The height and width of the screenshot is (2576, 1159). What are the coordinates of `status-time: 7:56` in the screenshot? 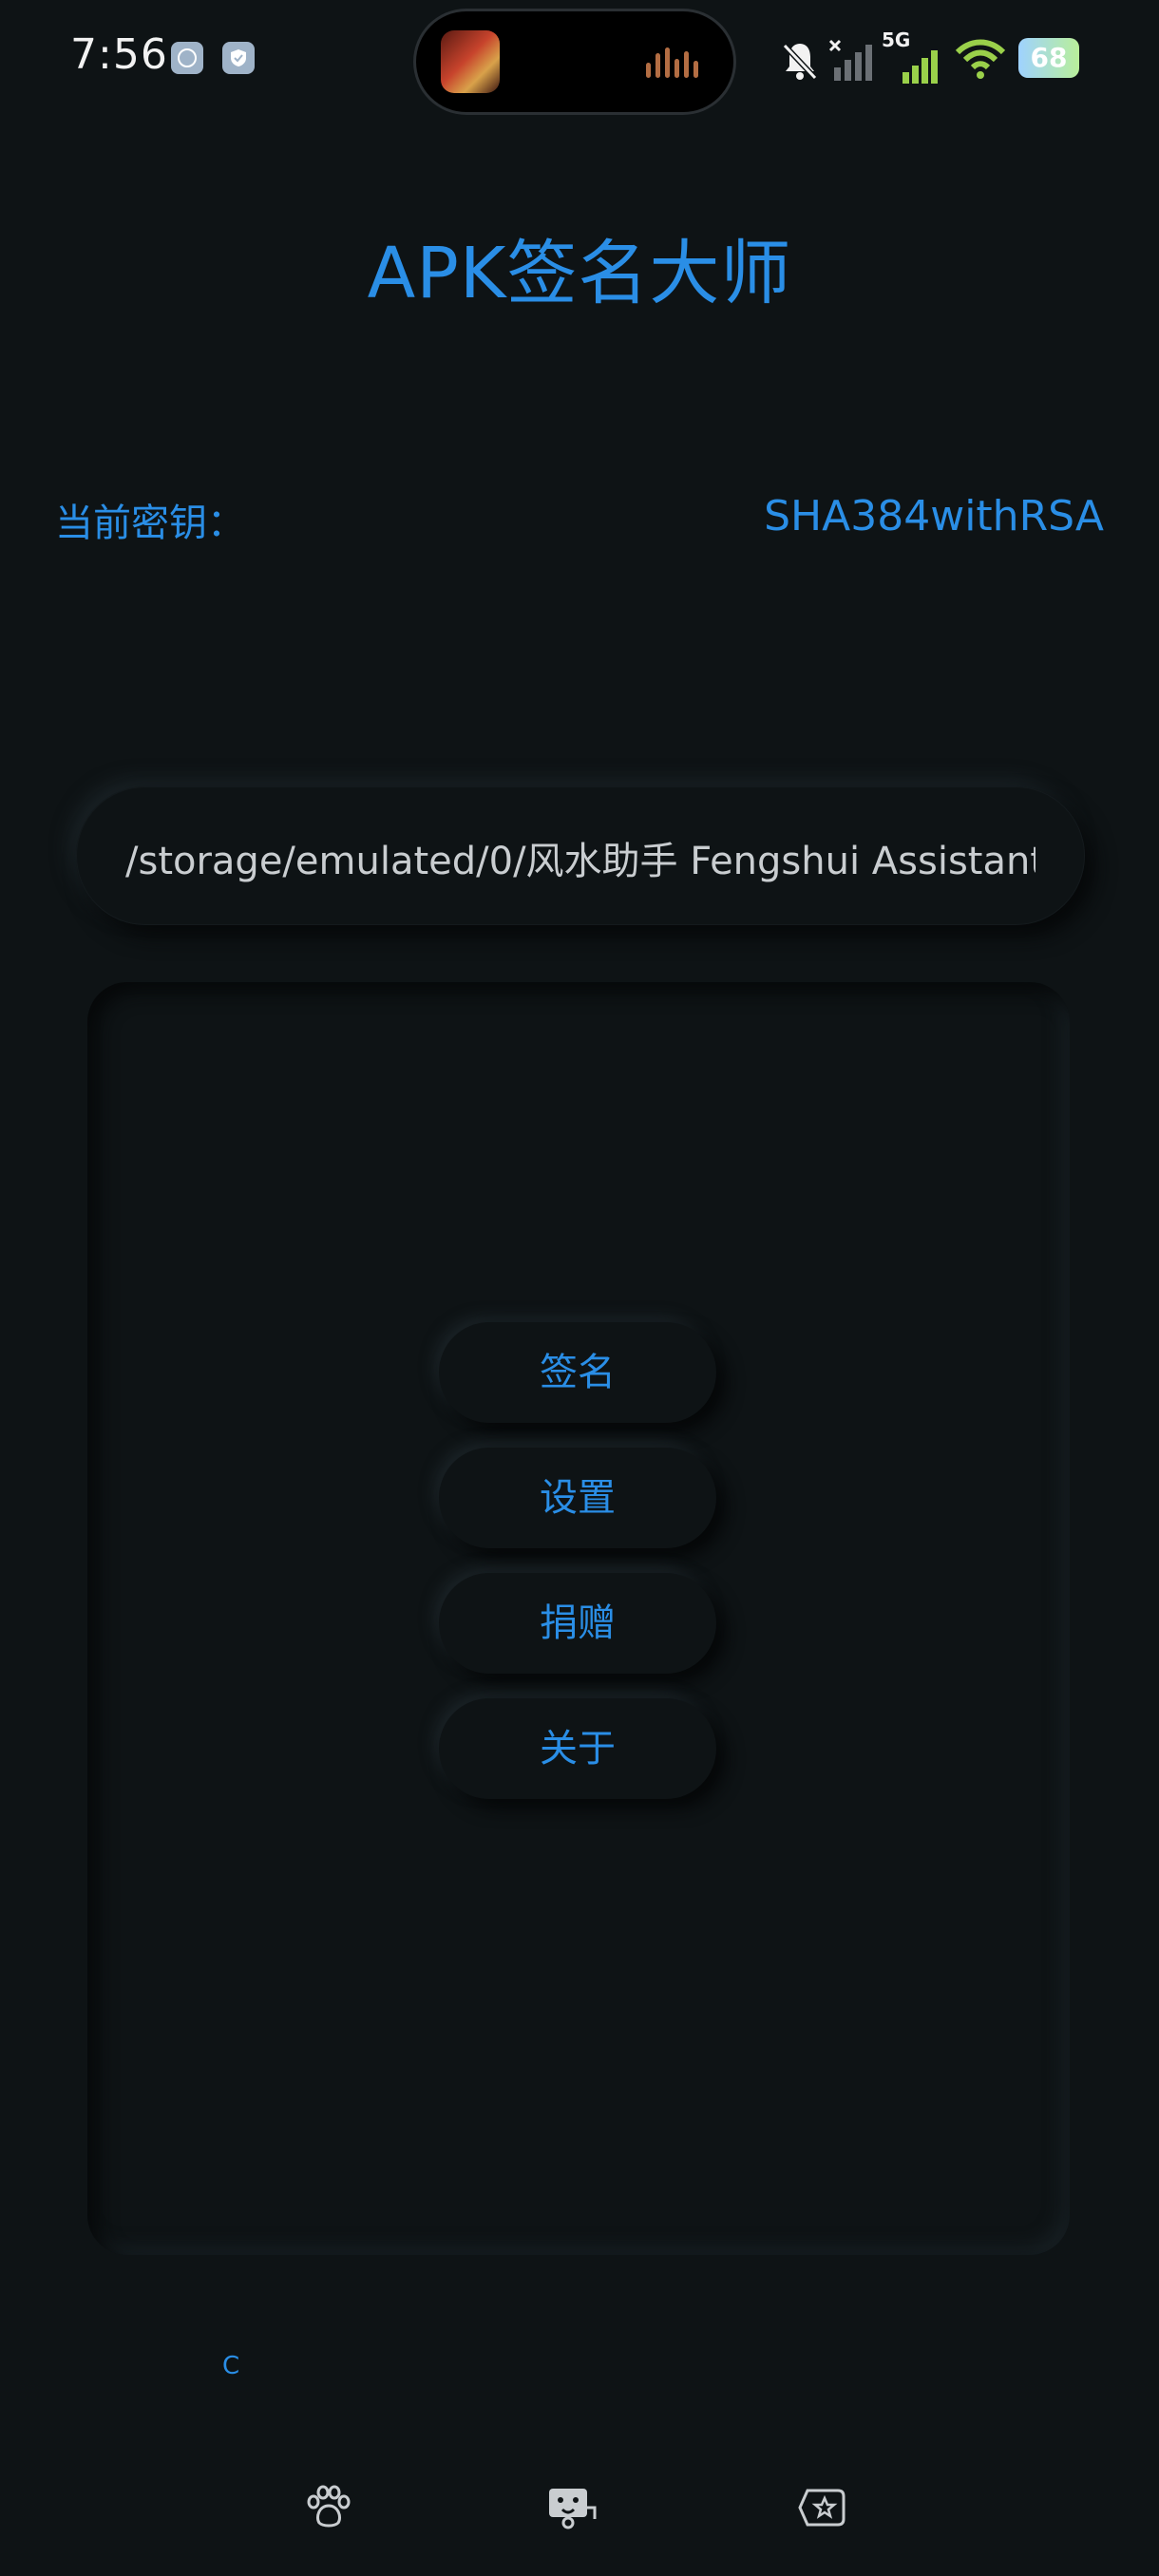 It's located at (119, 54).